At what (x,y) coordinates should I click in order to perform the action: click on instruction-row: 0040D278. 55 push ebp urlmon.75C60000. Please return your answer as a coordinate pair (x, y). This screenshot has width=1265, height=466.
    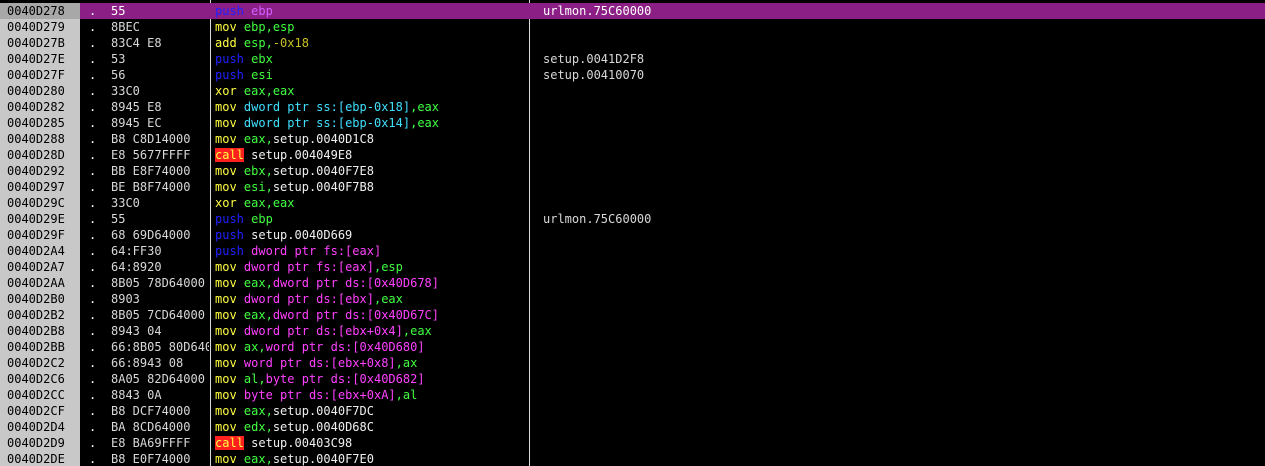
    Looking at the image, I should click on (632, 11).